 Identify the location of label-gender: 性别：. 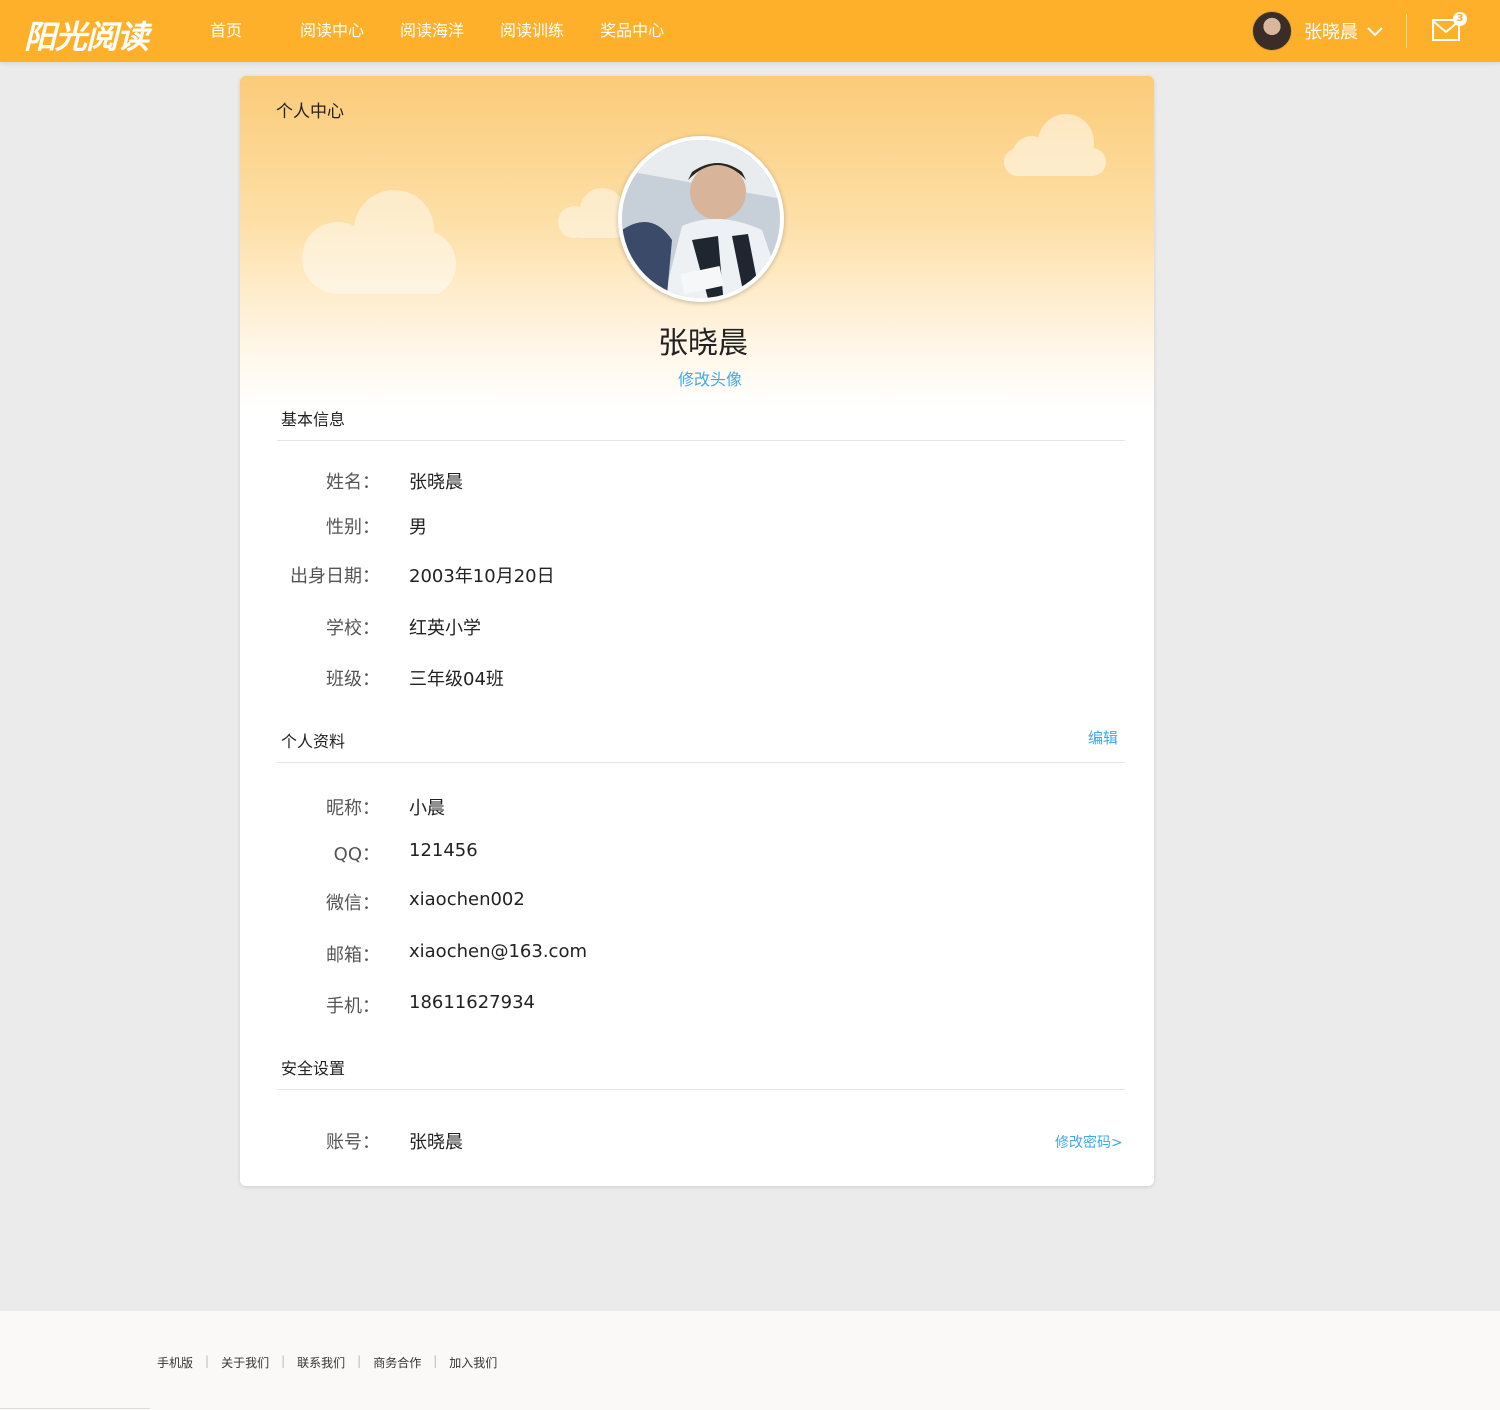
(353, 527).